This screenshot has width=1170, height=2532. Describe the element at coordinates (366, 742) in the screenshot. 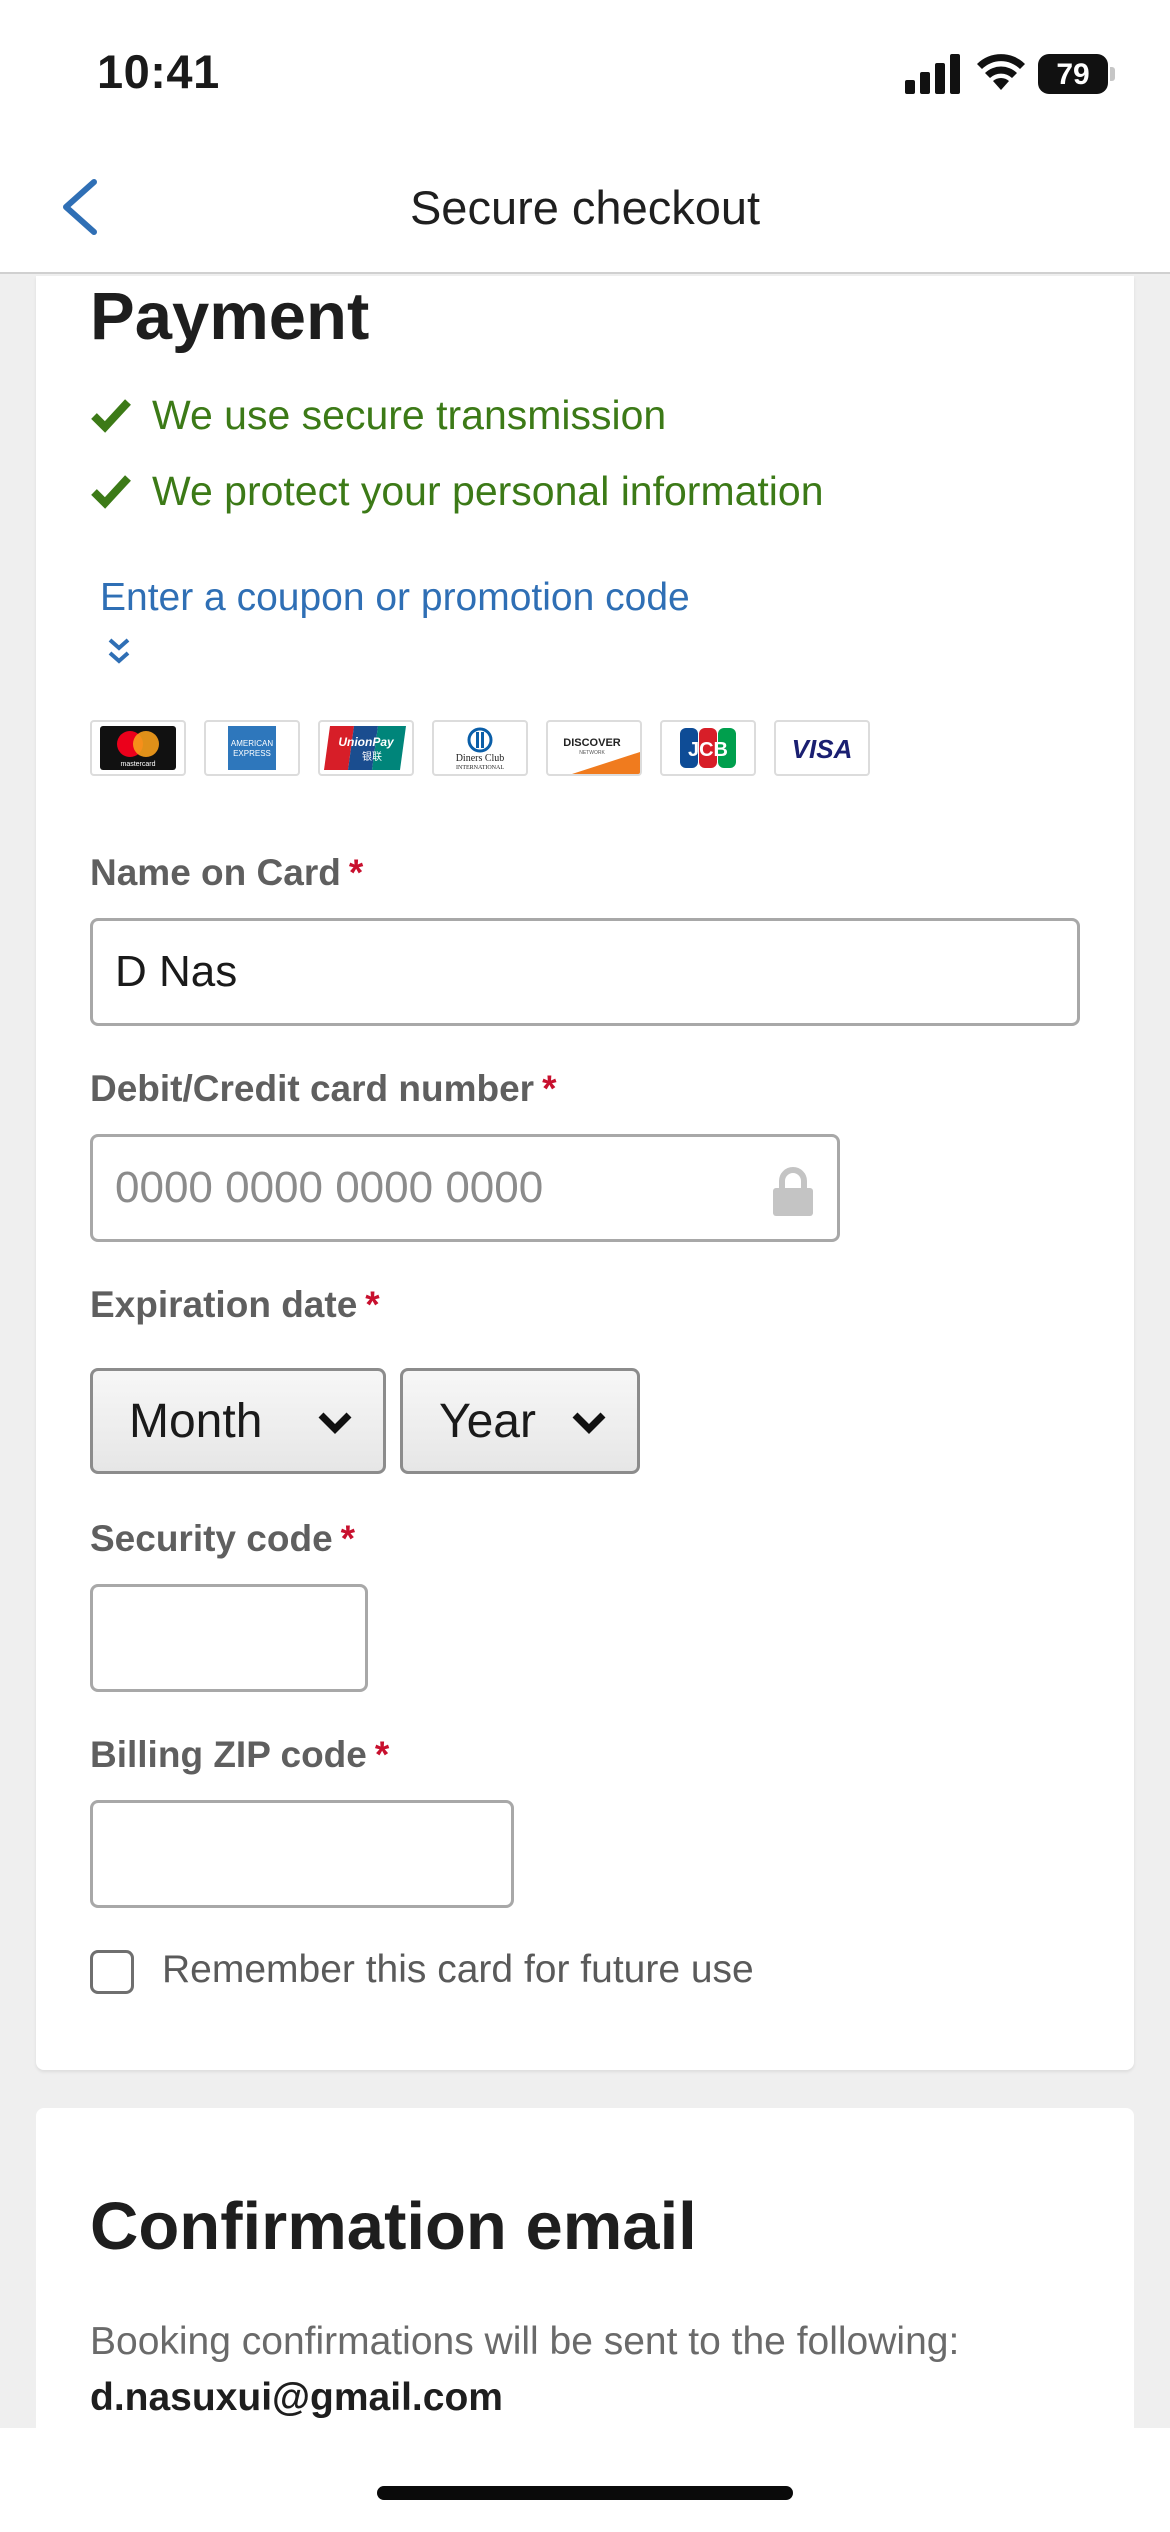

I see `unionpay-logo-text: UnionPay` at that location.